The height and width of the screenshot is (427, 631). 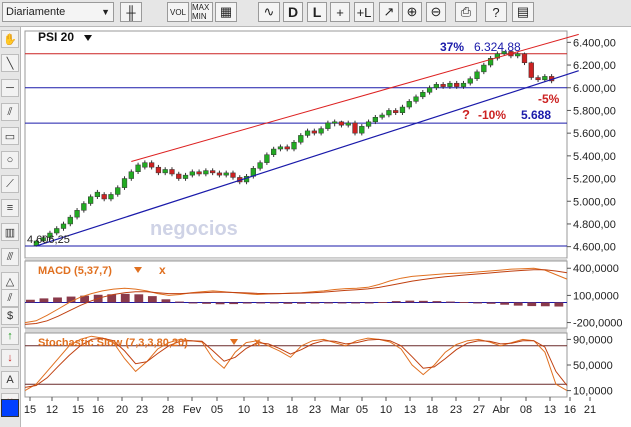 I want to click on toolbar: Diariamente ▼ ╫ VOL MAX MIN ▦ ∿ D L + +L ↗ ⊕ ⊖ ⎙? ▤, so click(x=315, y=13).